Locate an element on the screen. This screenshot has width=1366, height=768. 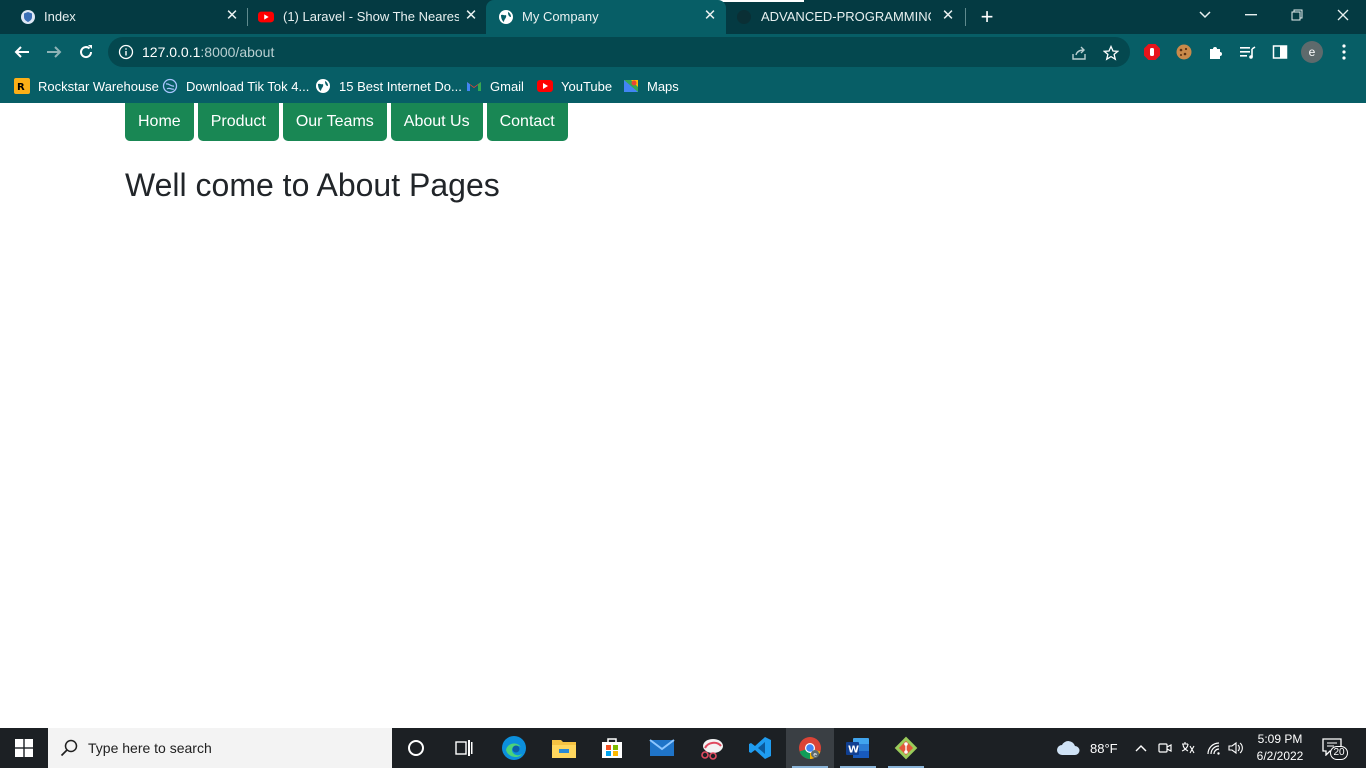
meet-now-button is located at coordinates (1165, 748).